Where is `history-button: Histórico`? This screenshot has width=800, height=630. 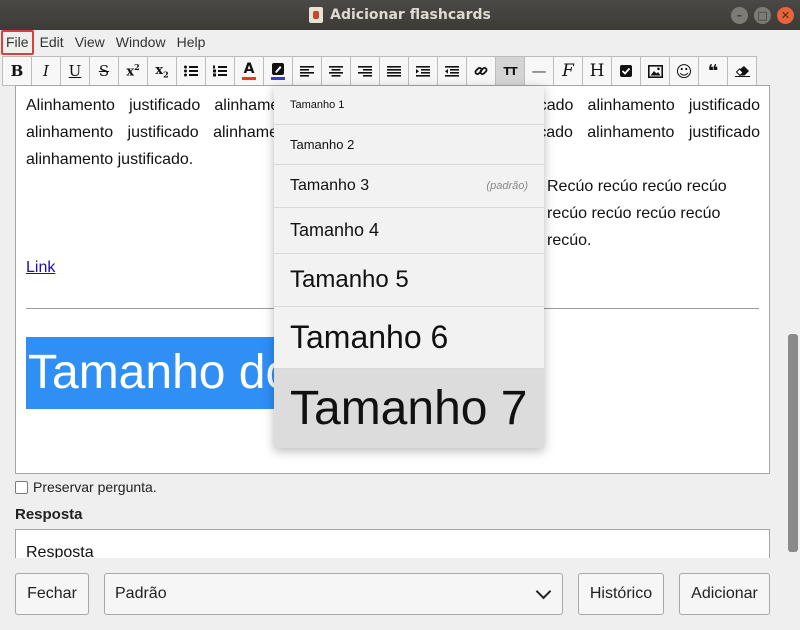
history-button: Histórico is located at coordinates (621, 594).